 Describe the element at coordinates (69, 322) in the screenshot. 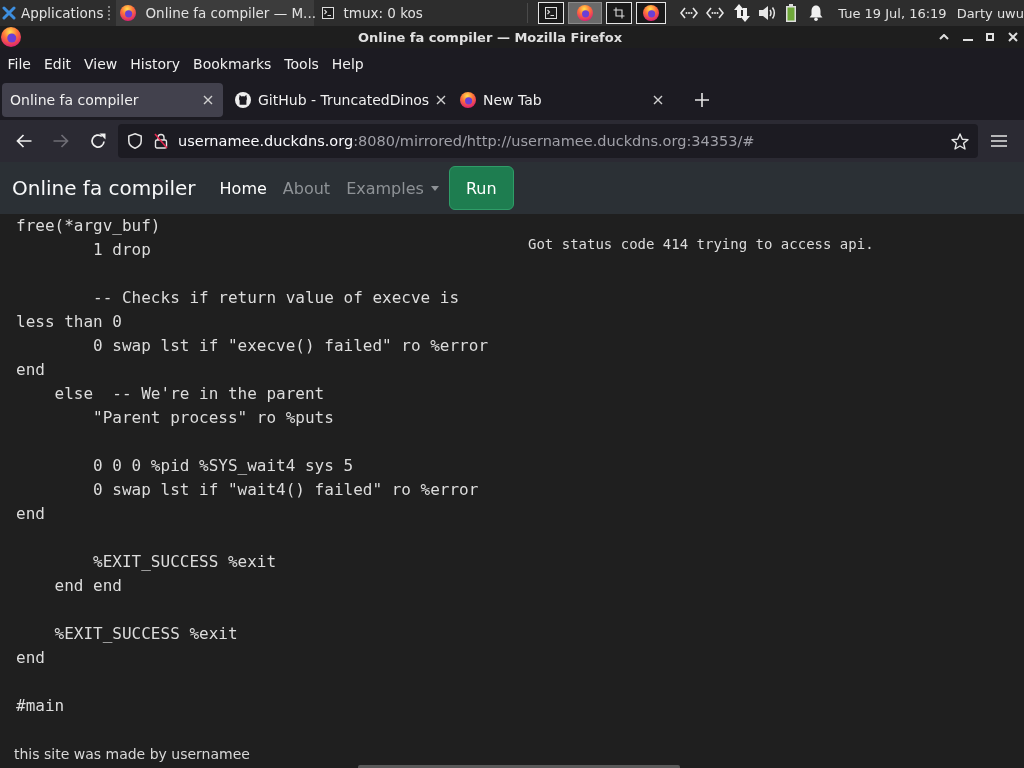

I see `code-line: less than 0` at that location.